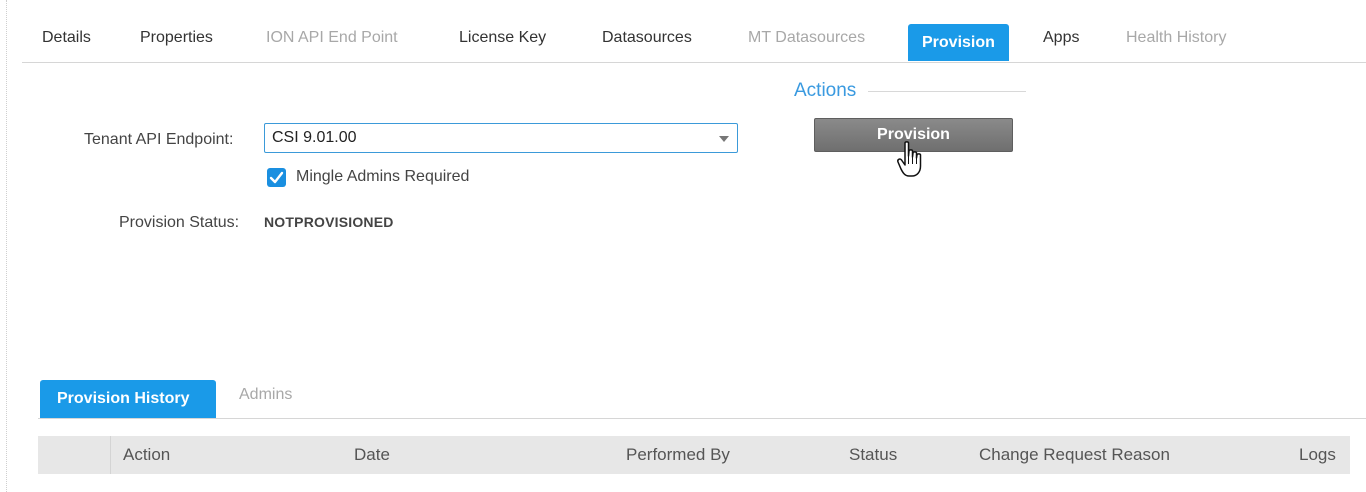  I want to click on column-header-status: Status, so click(873, 455).